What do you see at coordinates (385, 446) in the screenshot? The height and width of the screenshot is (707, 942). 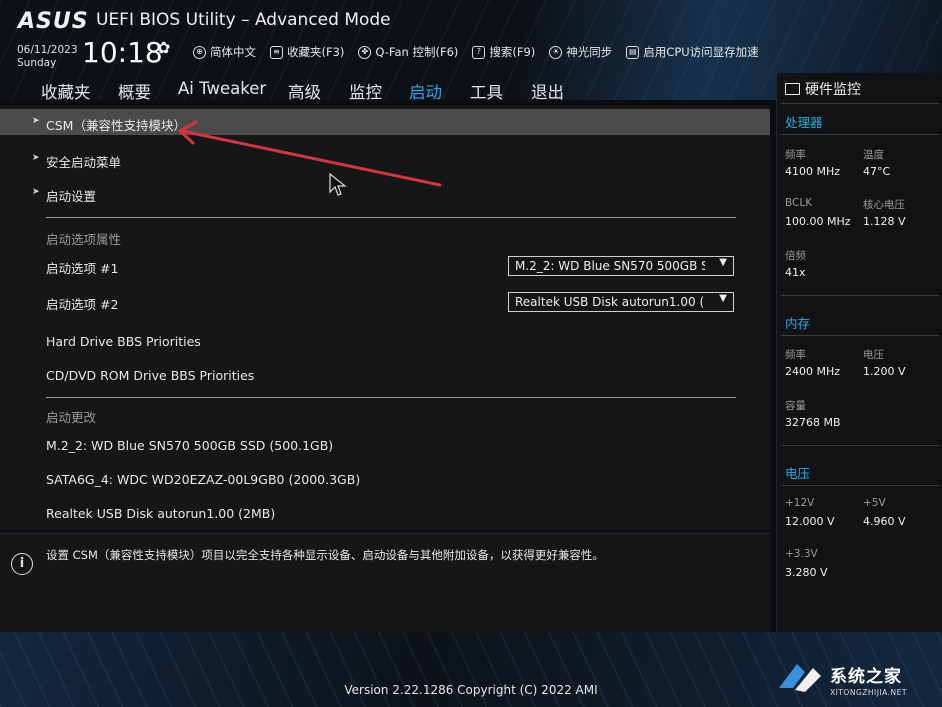 I see `boot-override-item: M.2_2: WD Blue SN570 500GB SSD (500.1GB)` at bounding box center [385, 446].